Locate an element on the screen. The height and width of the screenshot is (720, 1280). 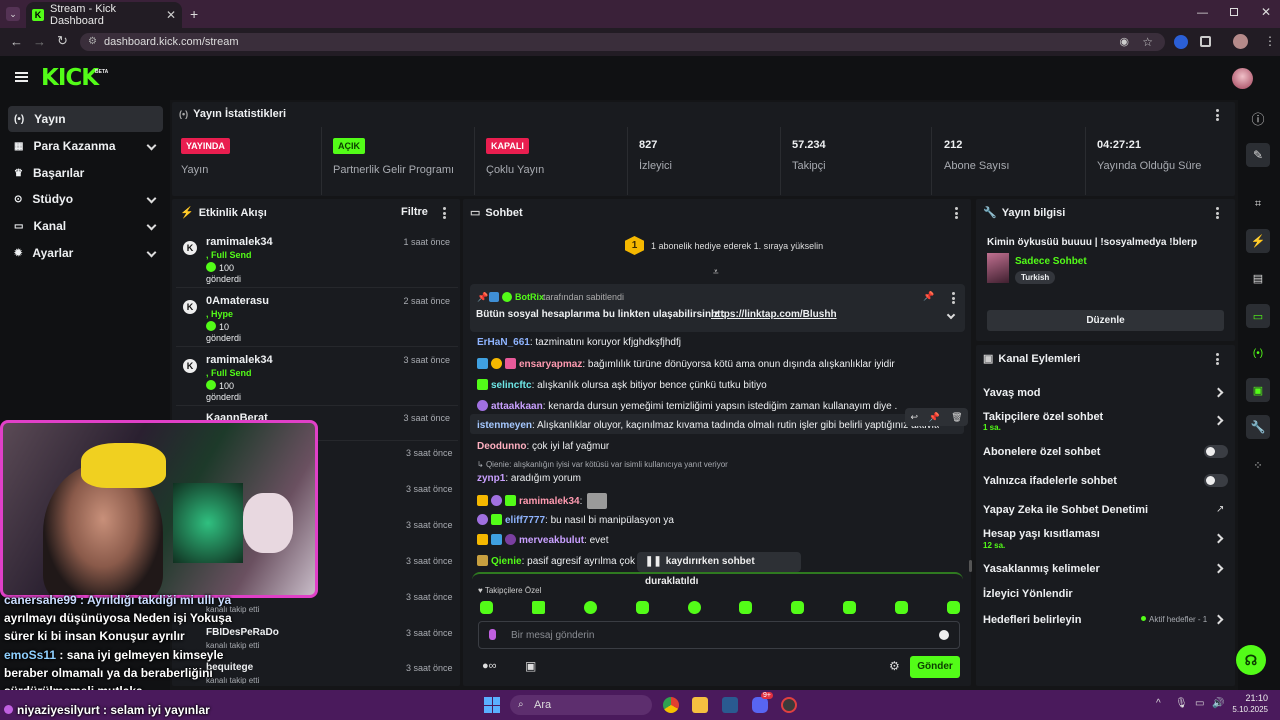
chat-more-icon is located at coordinates (957, 213).